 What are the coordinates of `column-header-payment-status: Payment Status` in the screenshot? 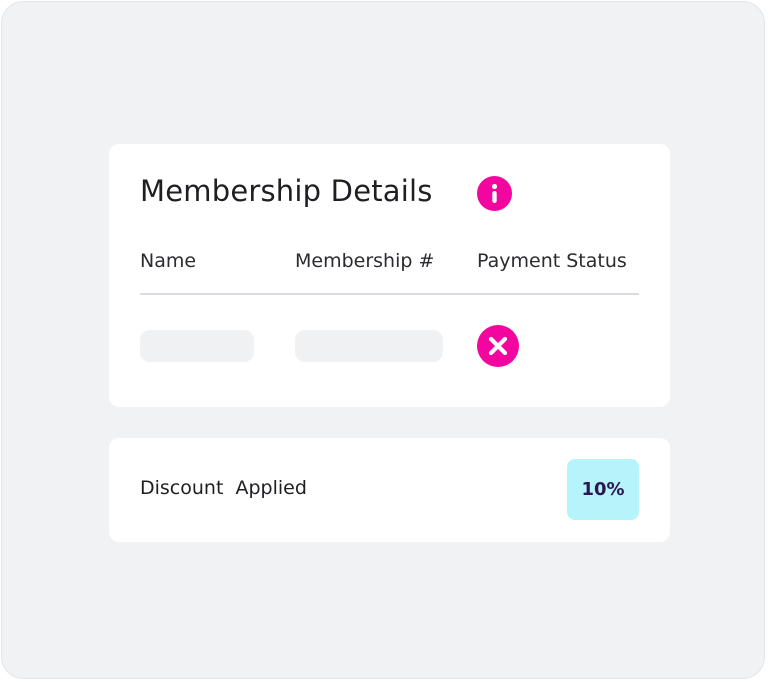 It's located at (552, 261).